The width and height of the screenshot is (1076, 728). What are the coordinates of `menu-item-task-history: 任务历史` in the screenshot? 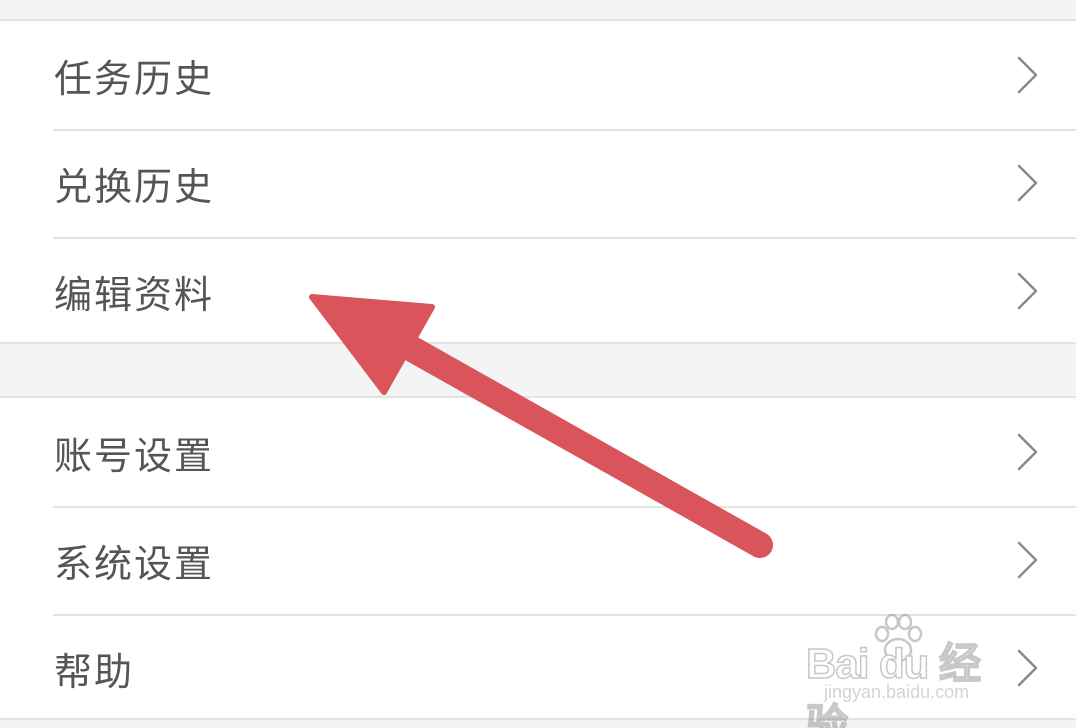 It's located at (538, 75).